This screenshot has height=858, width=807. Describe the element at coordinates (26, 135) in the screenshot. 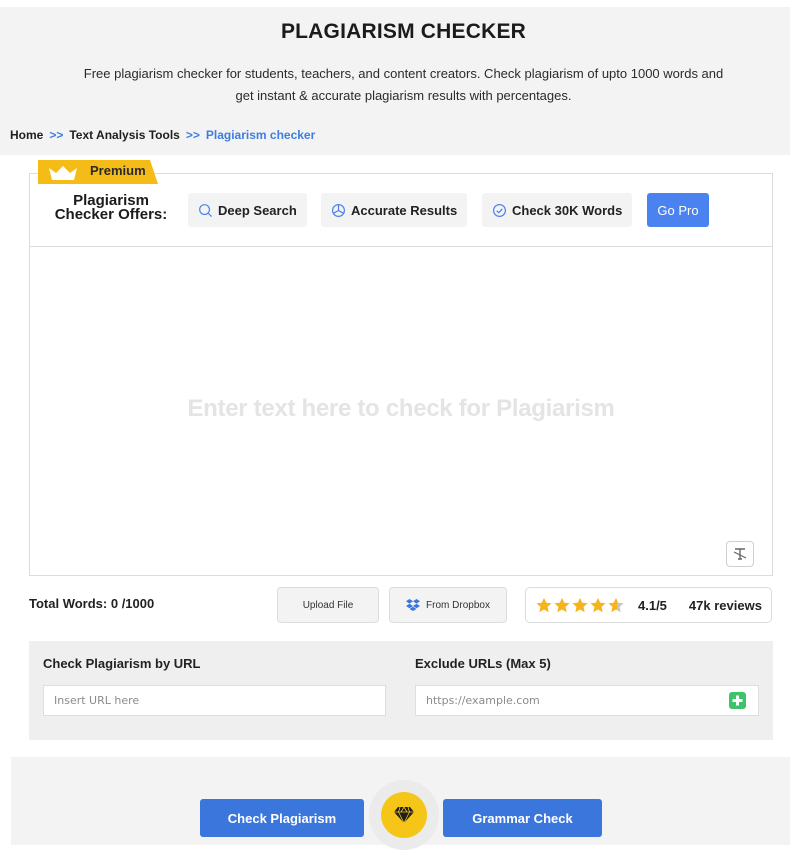

I see `breadcrumb-home: Home` at that location.